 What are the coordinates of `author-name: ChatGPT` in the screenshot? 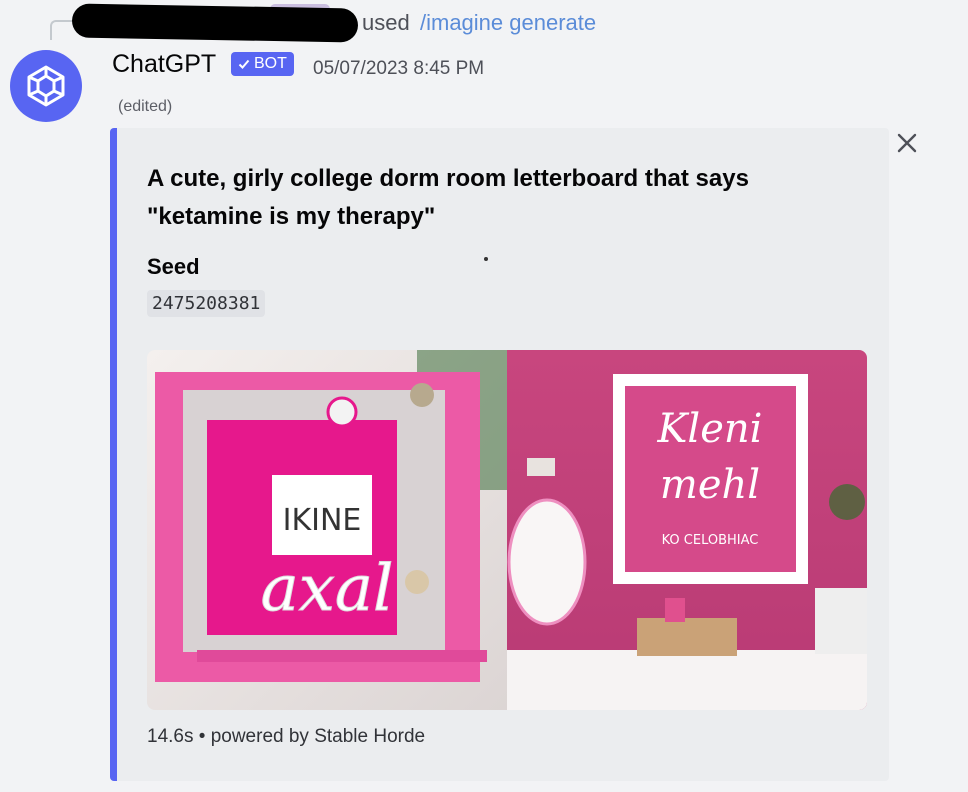 It's located at (164, 64).